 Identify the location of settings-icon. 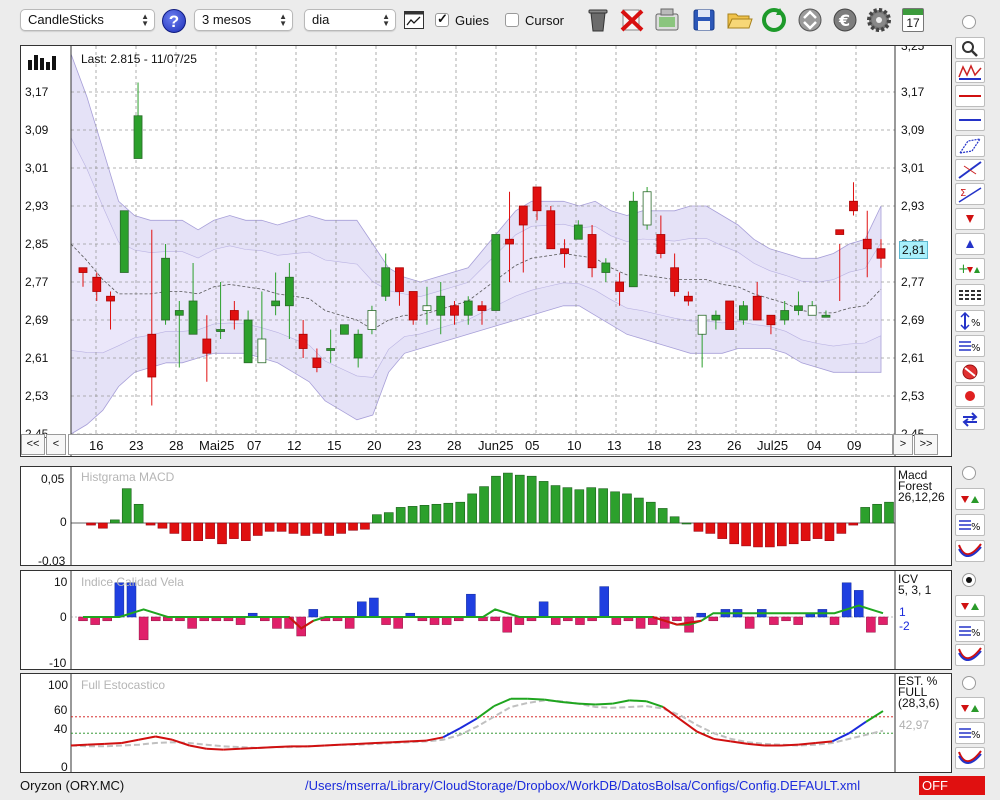
(879, 20).